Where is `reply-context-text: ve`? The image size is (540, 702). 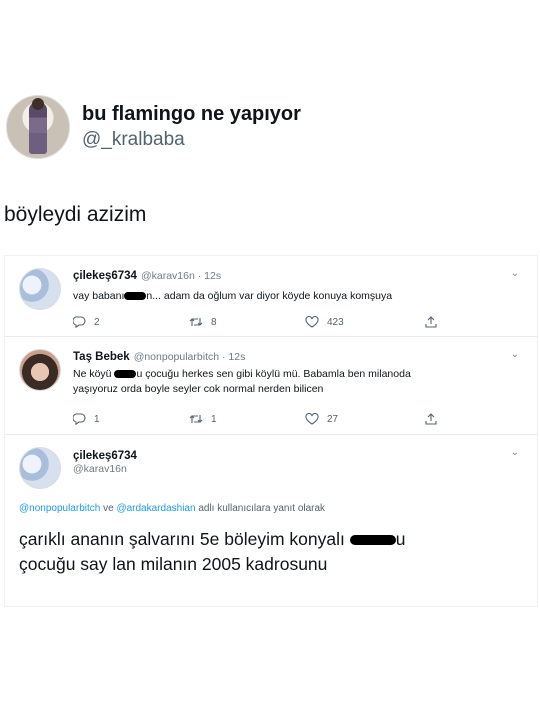
reply-context-text: ve is located at coordinates (108, 508).